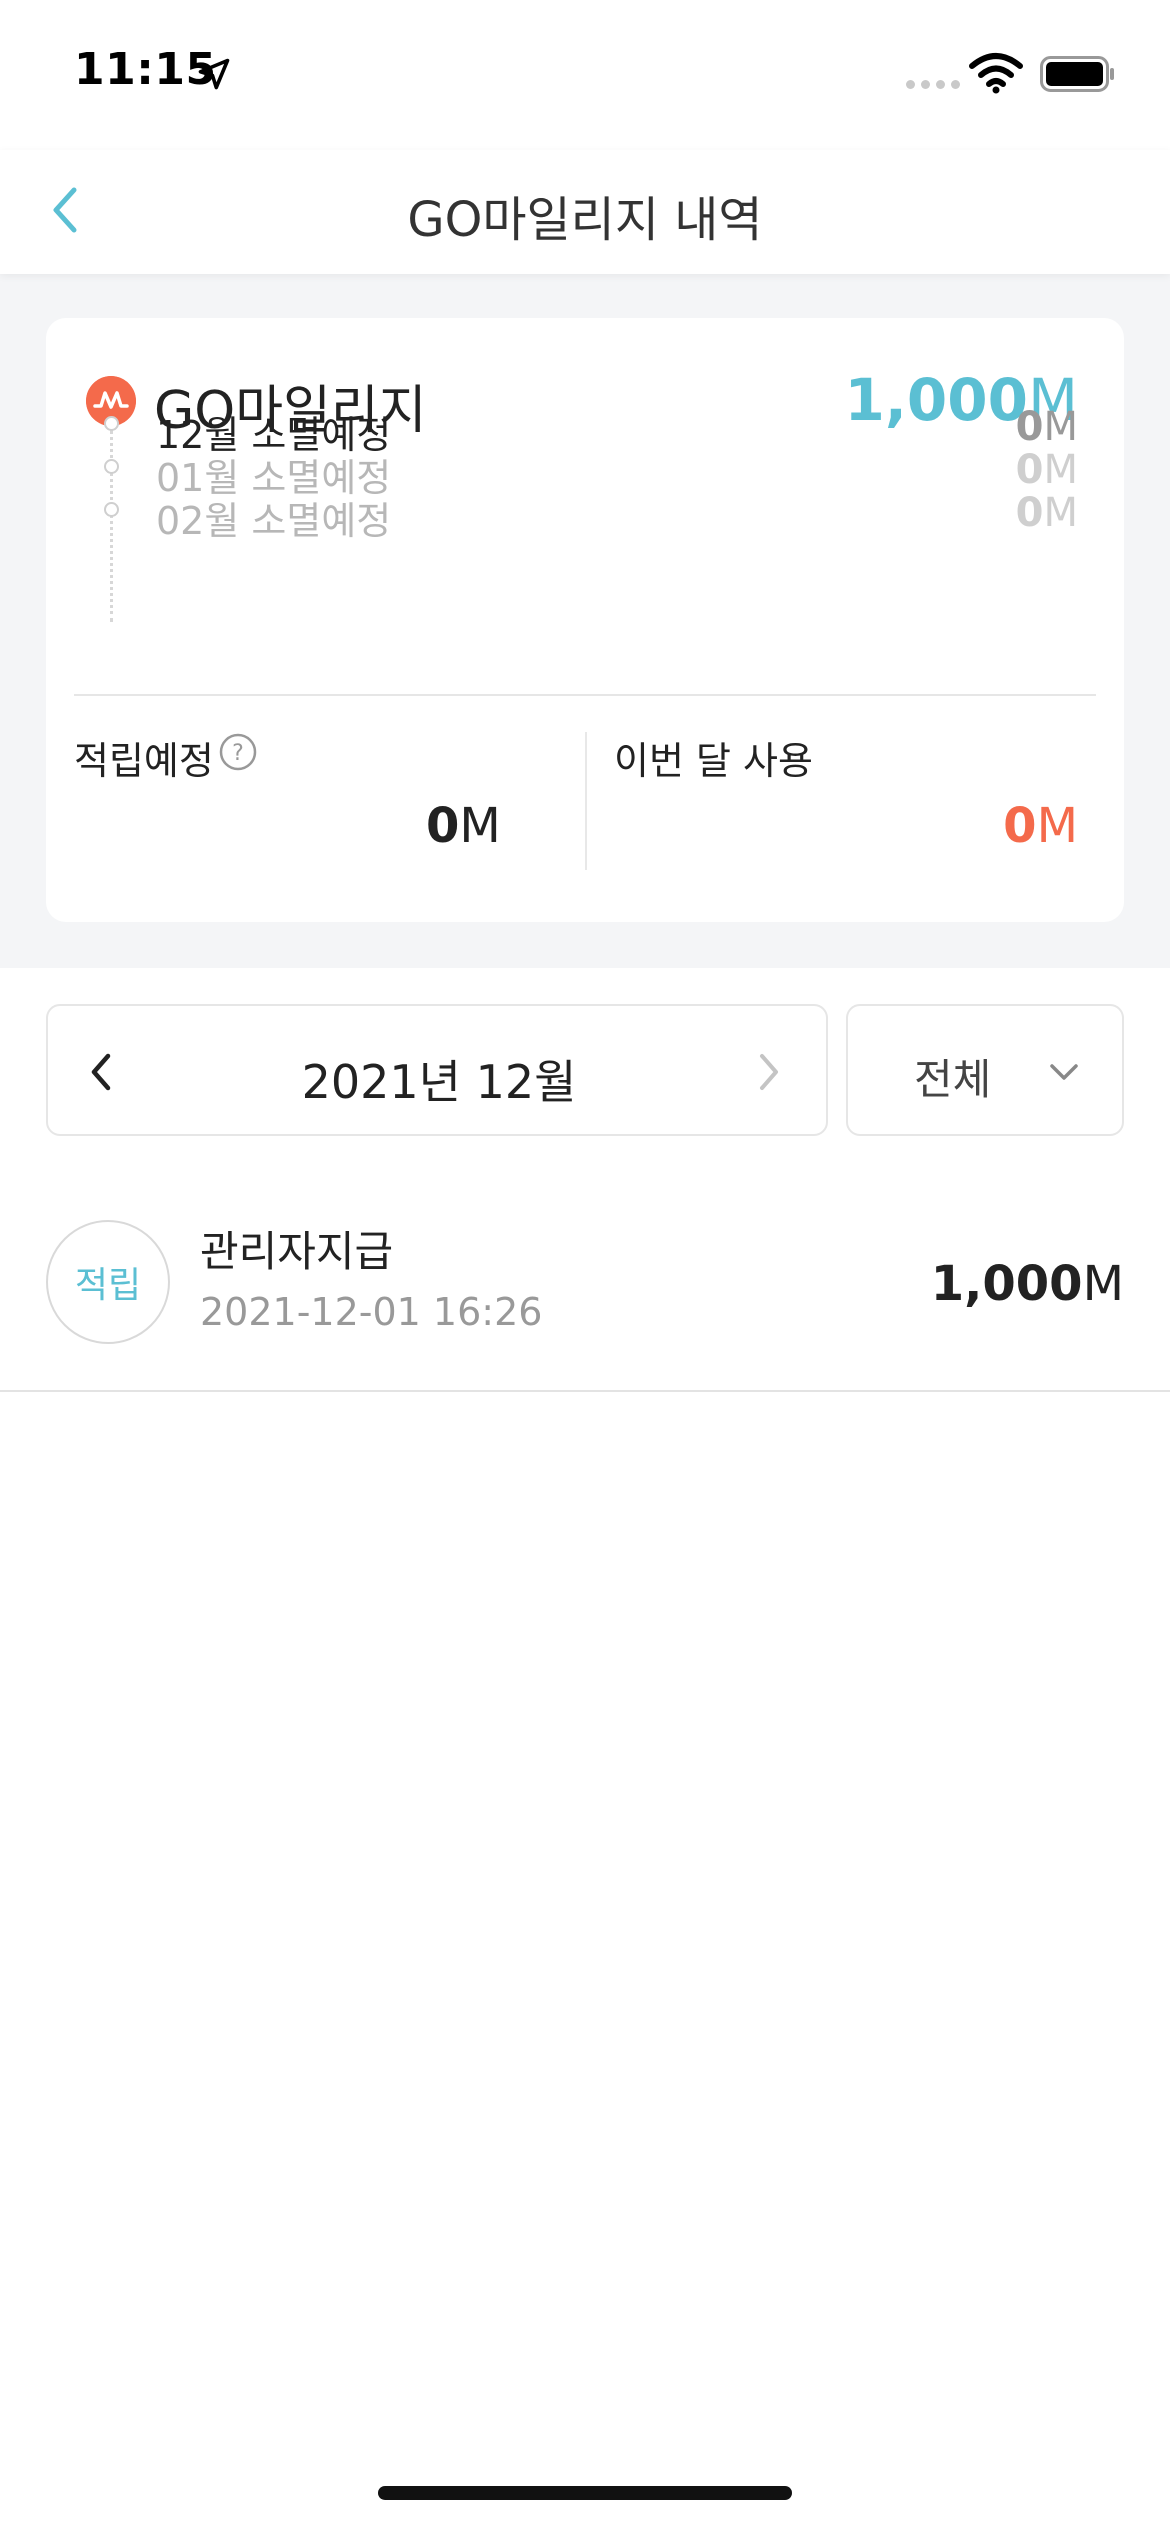  What do you see at coordinates (1006, 1284) in the screenshot?
I see `transaction-amount-number: 1,000` at bounding box center [1006, 1284].